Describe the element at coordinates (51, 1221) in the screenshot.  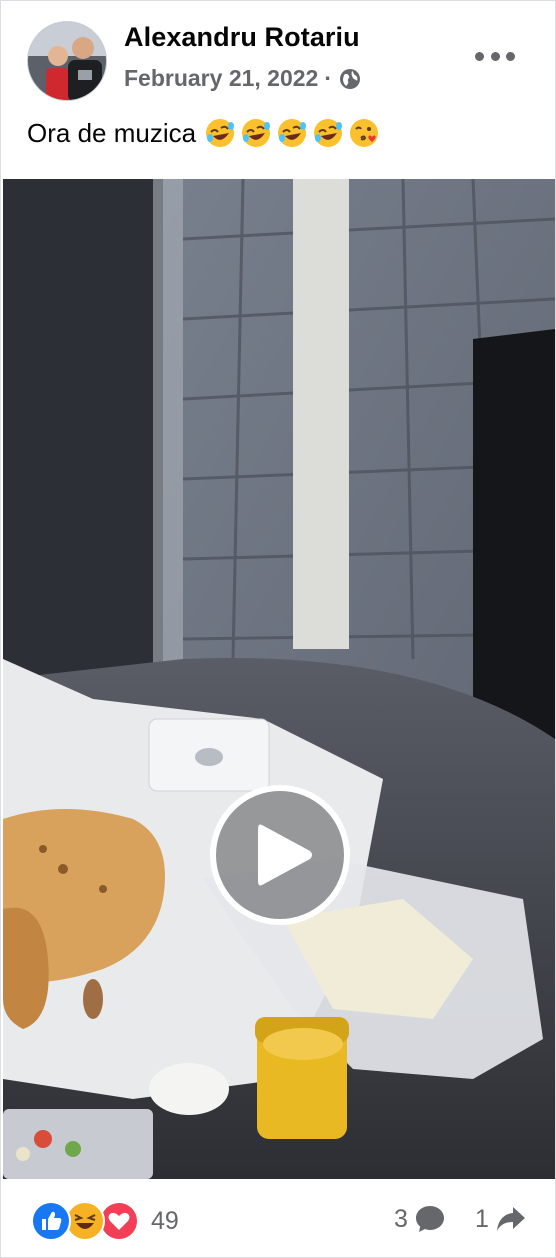
I see `like-reaction-icon` at that location.